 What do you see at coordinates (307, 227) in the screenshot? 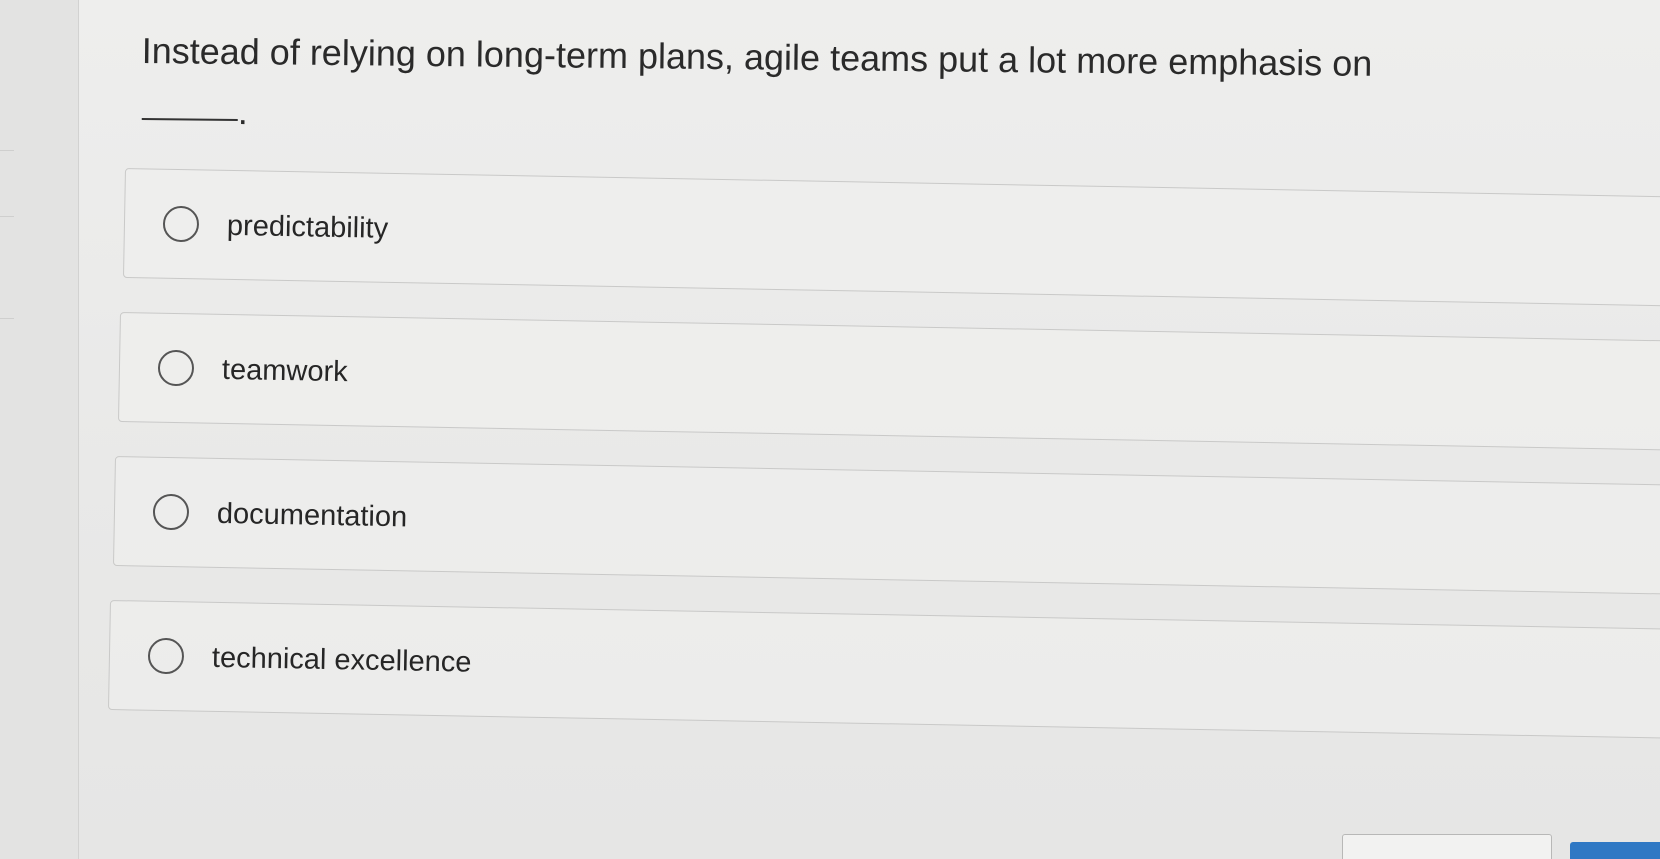
I see `option-label: predictability` at bounding box center [307, 227].